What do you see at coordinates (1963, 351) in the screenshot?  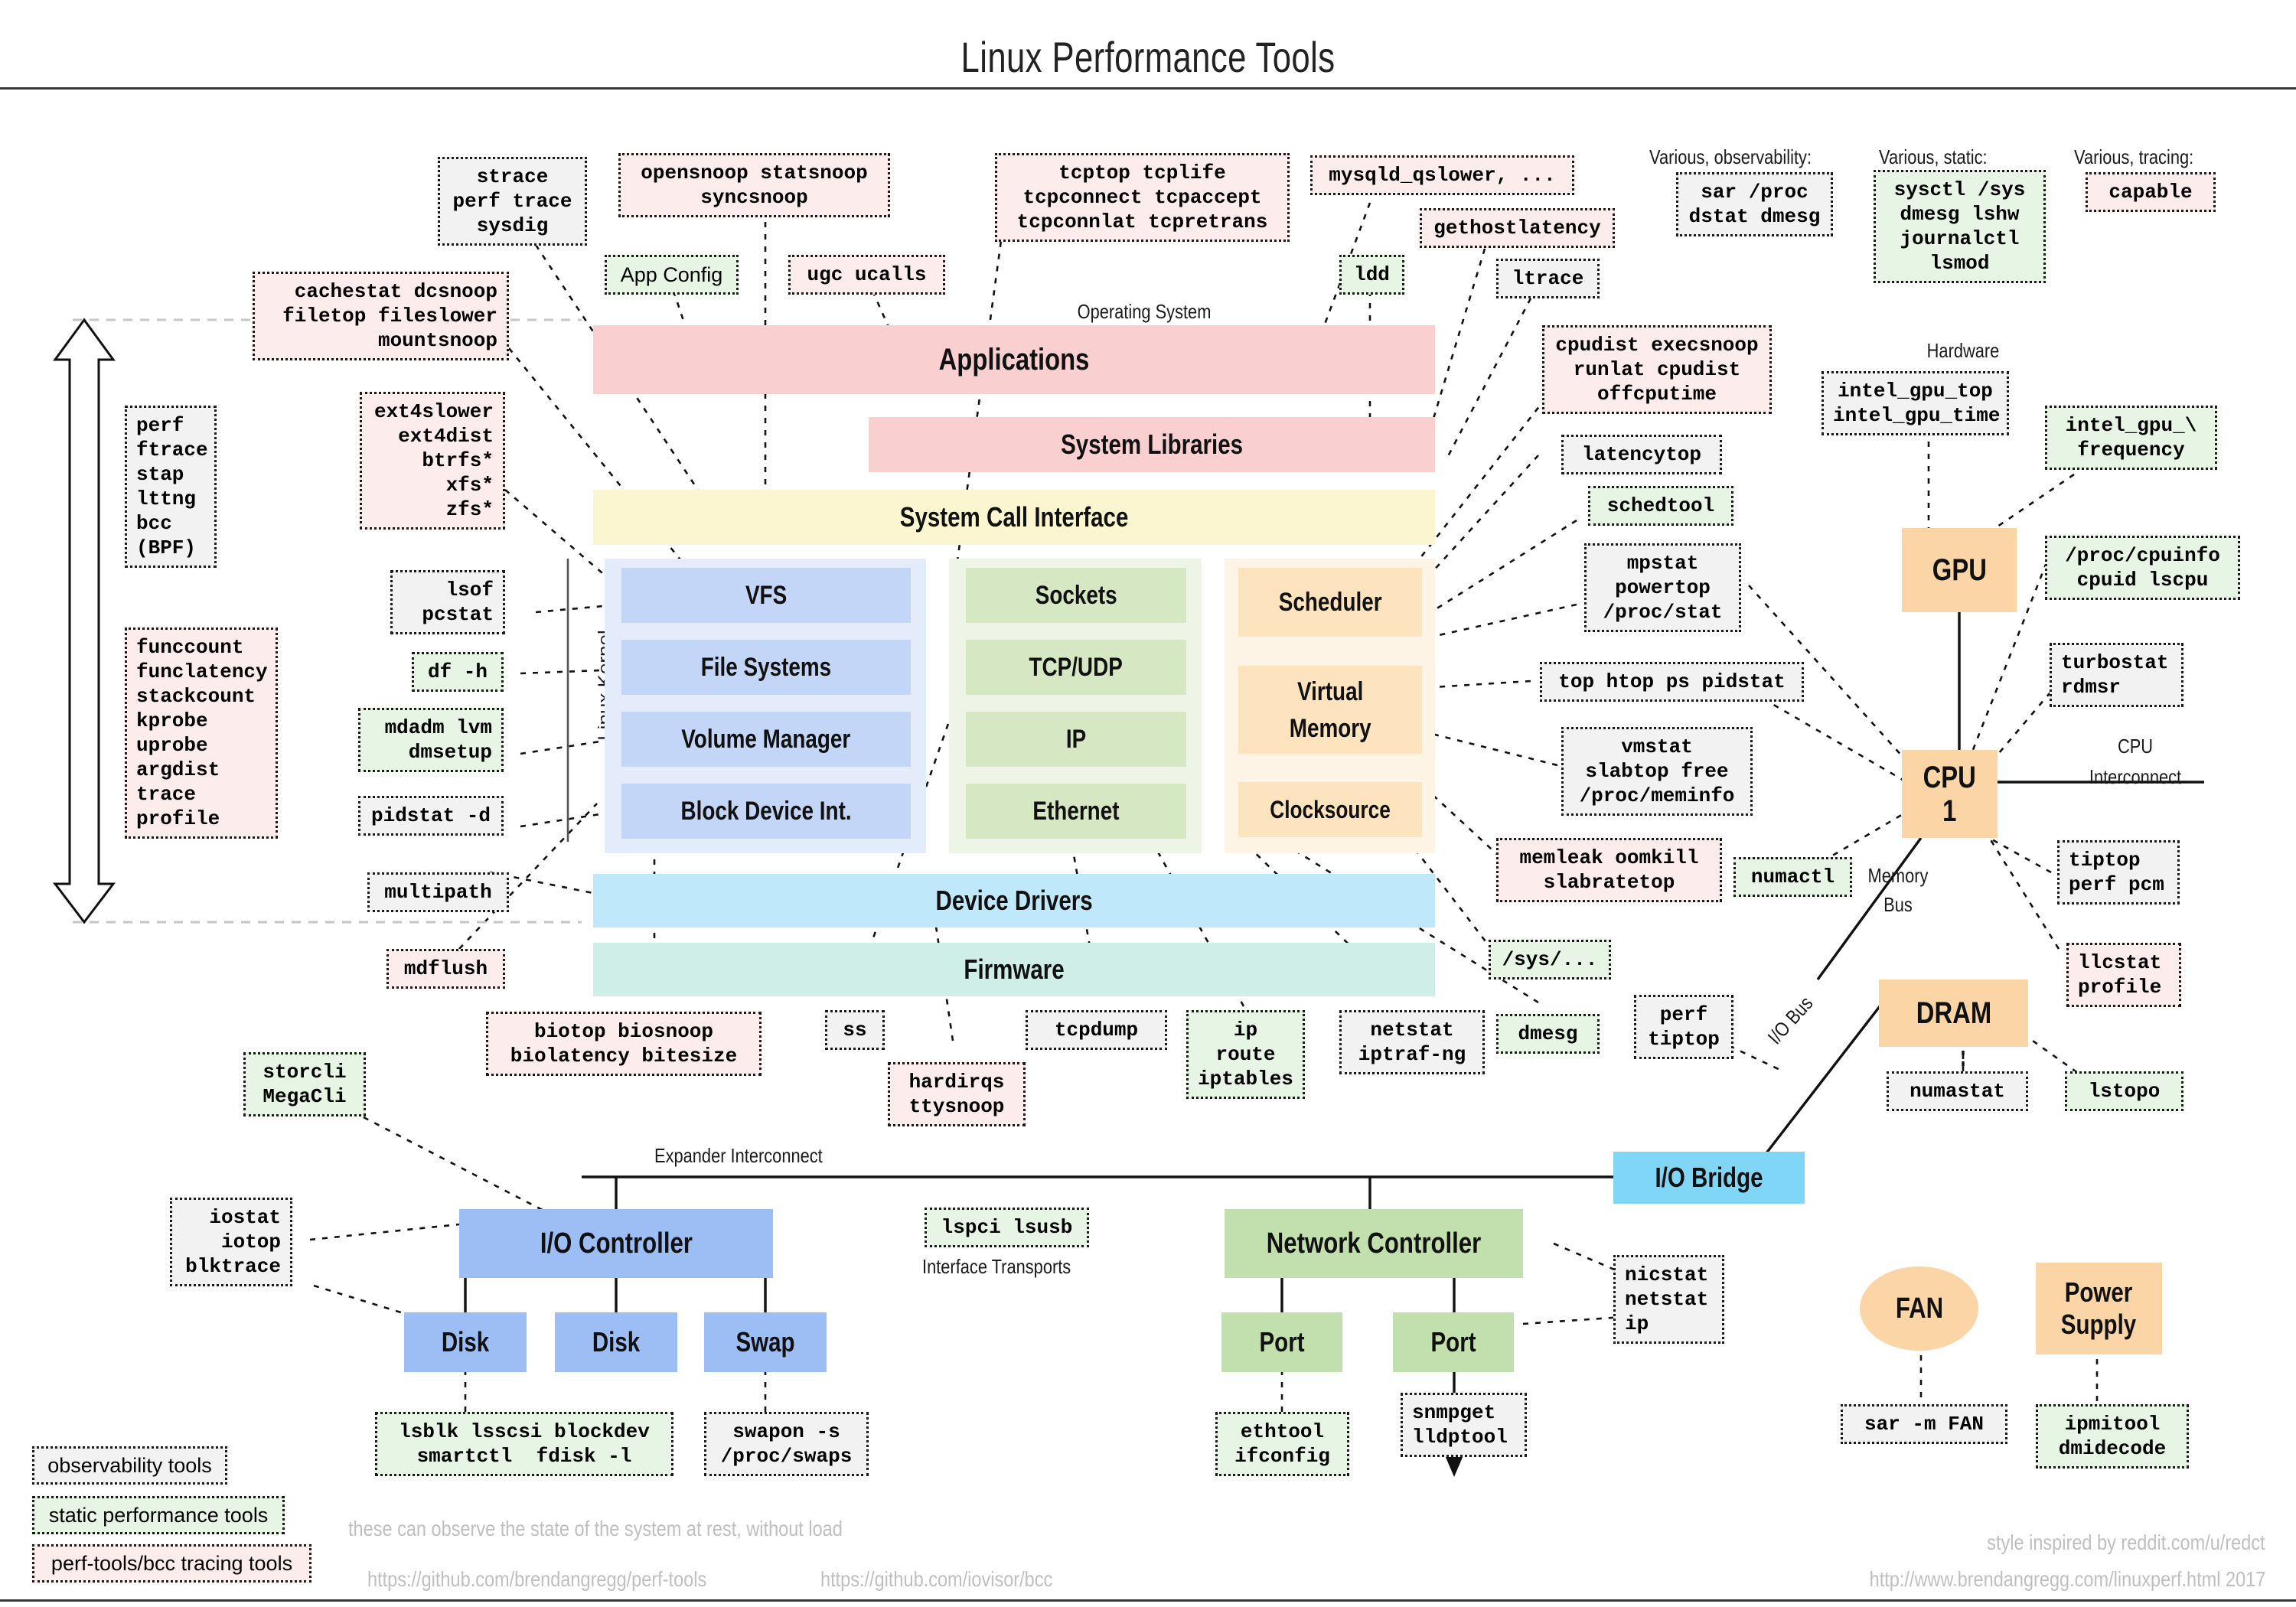 I see `label-hardware: Hardware` at bounding box center [1963, 351].